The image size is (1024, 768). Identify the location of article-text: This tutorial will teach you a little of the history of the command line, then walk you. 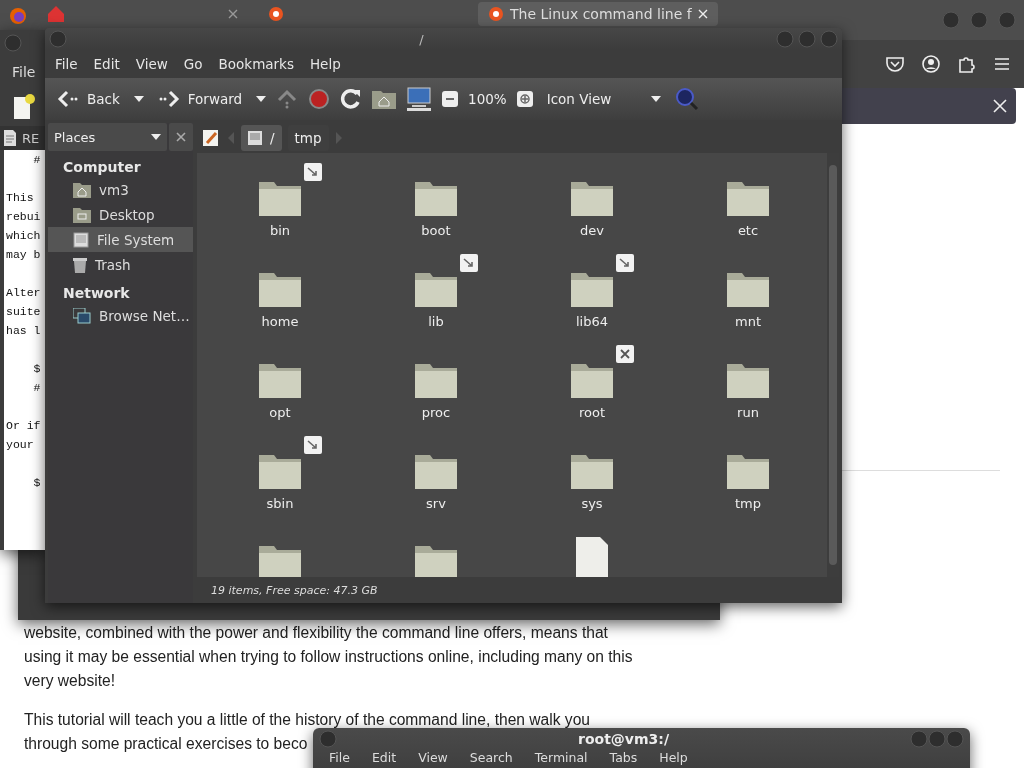
(307, 720).